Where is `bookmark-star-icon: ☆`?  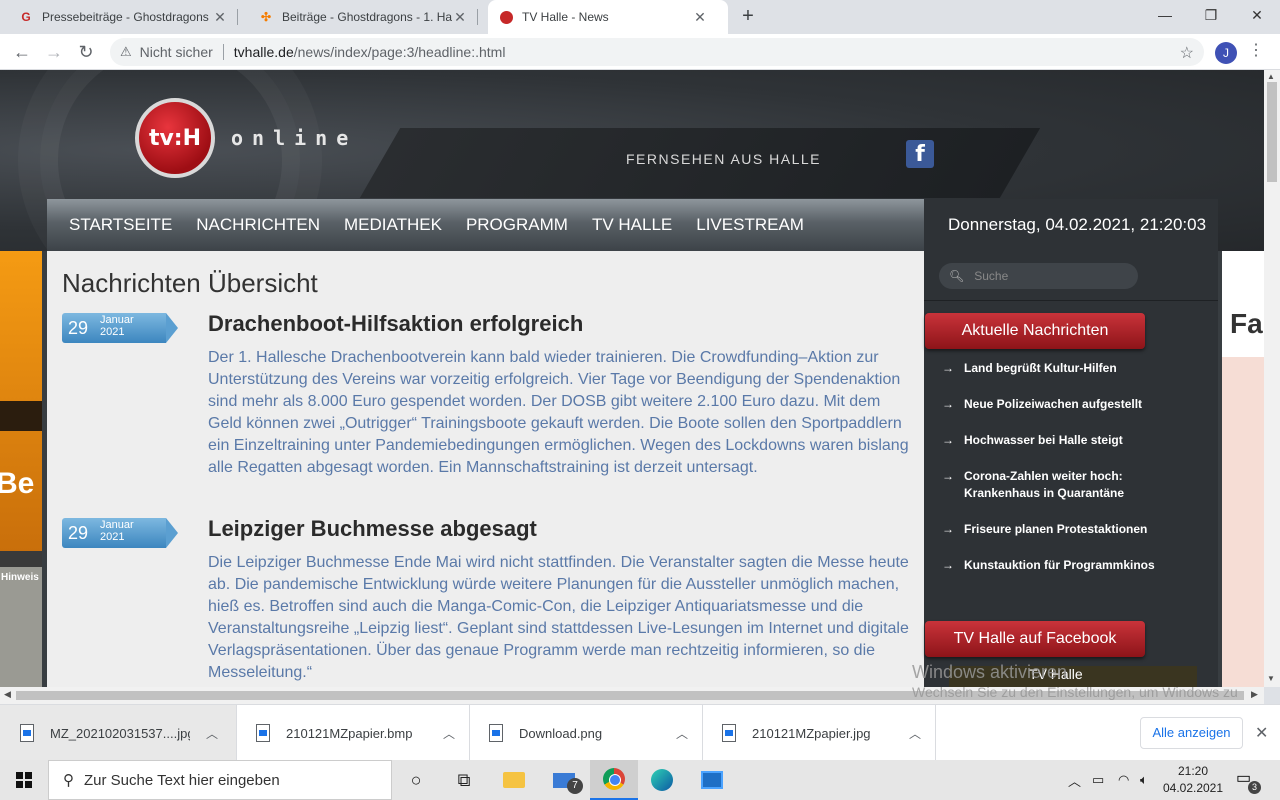 bookmark-star-icon: ☆ is located at coordinates (1187, 53).